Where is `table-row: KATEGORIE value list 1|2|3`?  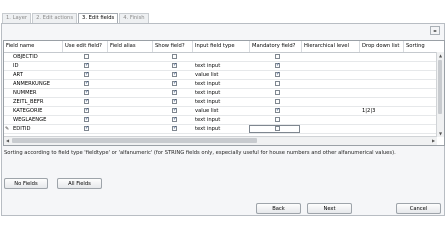 table-row: KATEGORIE value list 1|2|3 is located at coordinates (224, 111).